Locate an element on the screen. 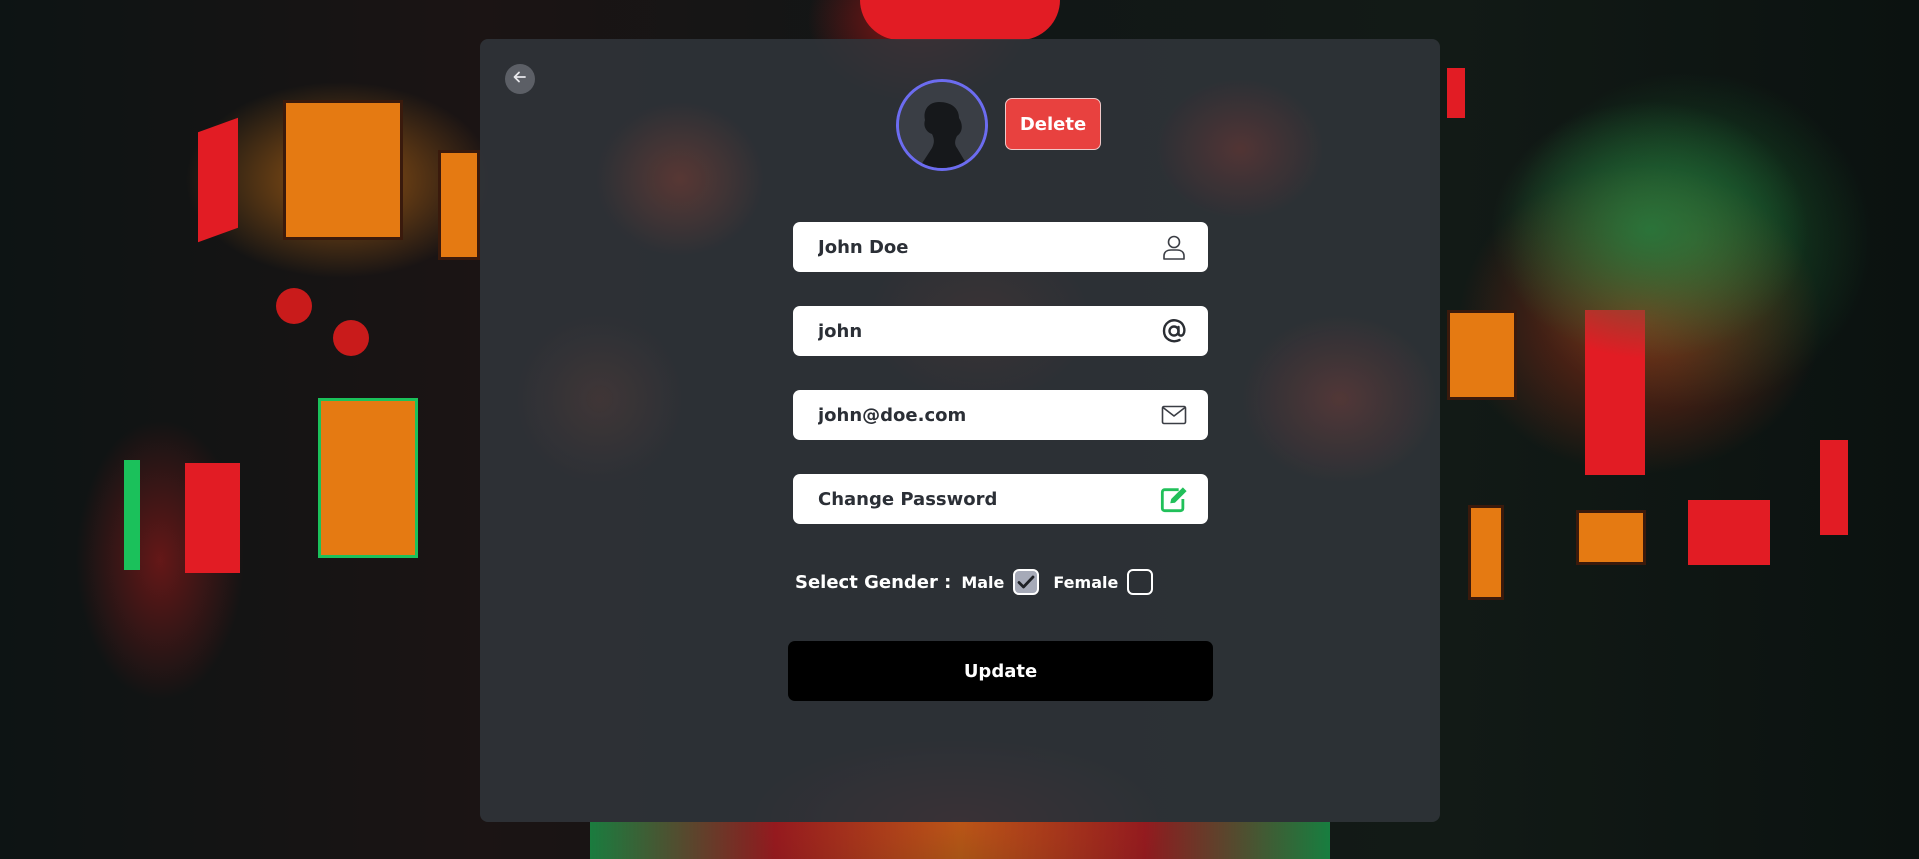  email-field is located at coordinates (1000, 415).